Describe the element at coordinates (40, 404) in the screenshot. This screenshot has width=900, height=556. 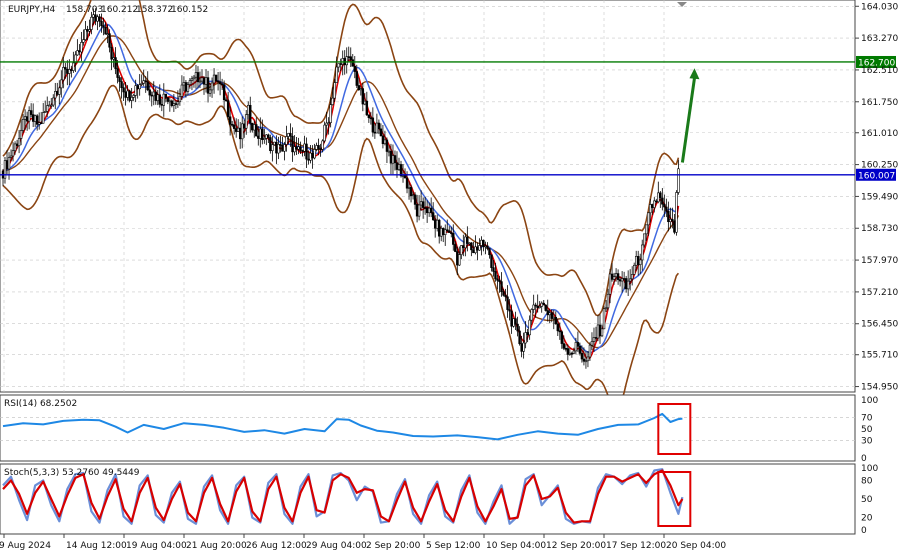
I see `rsi-panel-title: RSI(14) 68.2502` at that location.